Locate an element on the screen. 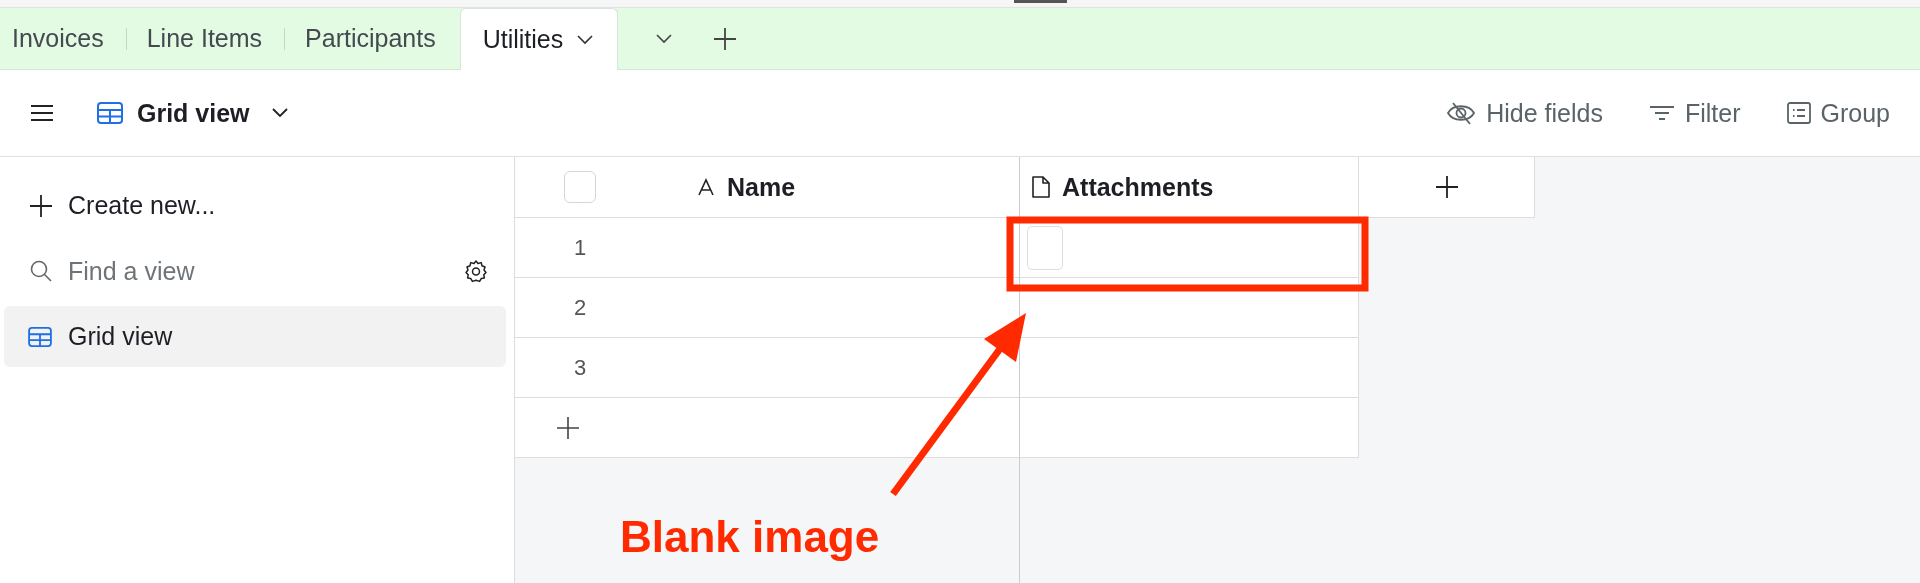 The width and height of the screenshot is (1920, 583). search-icon is located at coordinates (41, 271).